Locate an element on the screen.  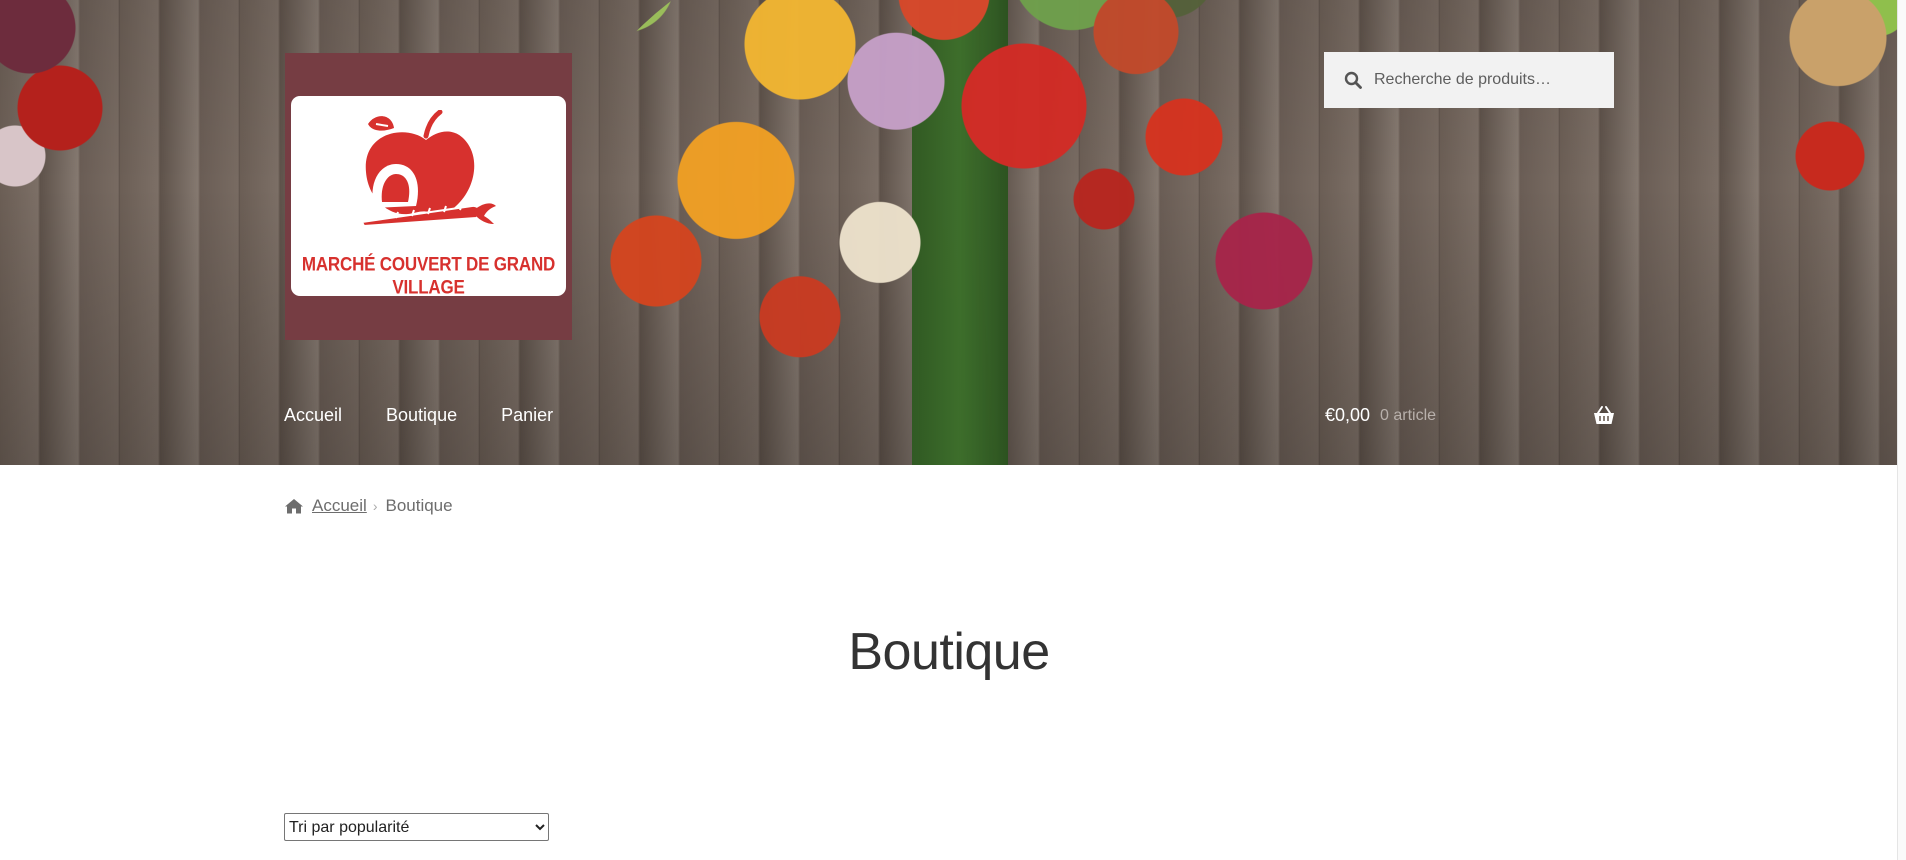
logo-card: MARCHÉ COUVERT DE GRAND VILLAGE is located at coordinates (428, 197).